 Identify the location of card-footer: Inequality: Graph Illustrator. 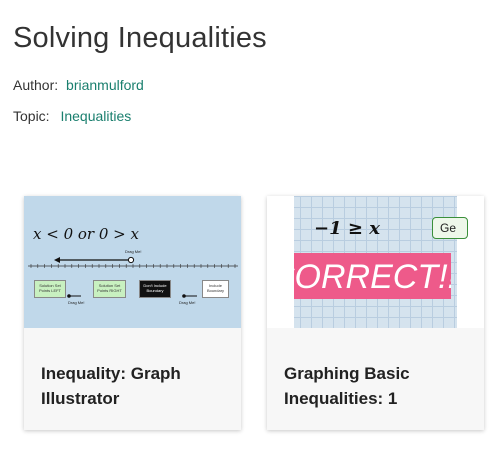
(132, 379).